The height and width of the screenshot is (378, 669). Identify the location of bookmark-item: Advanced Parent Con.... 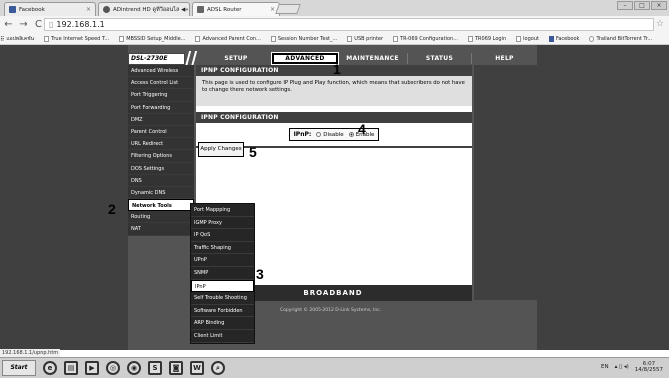
(228, 38).